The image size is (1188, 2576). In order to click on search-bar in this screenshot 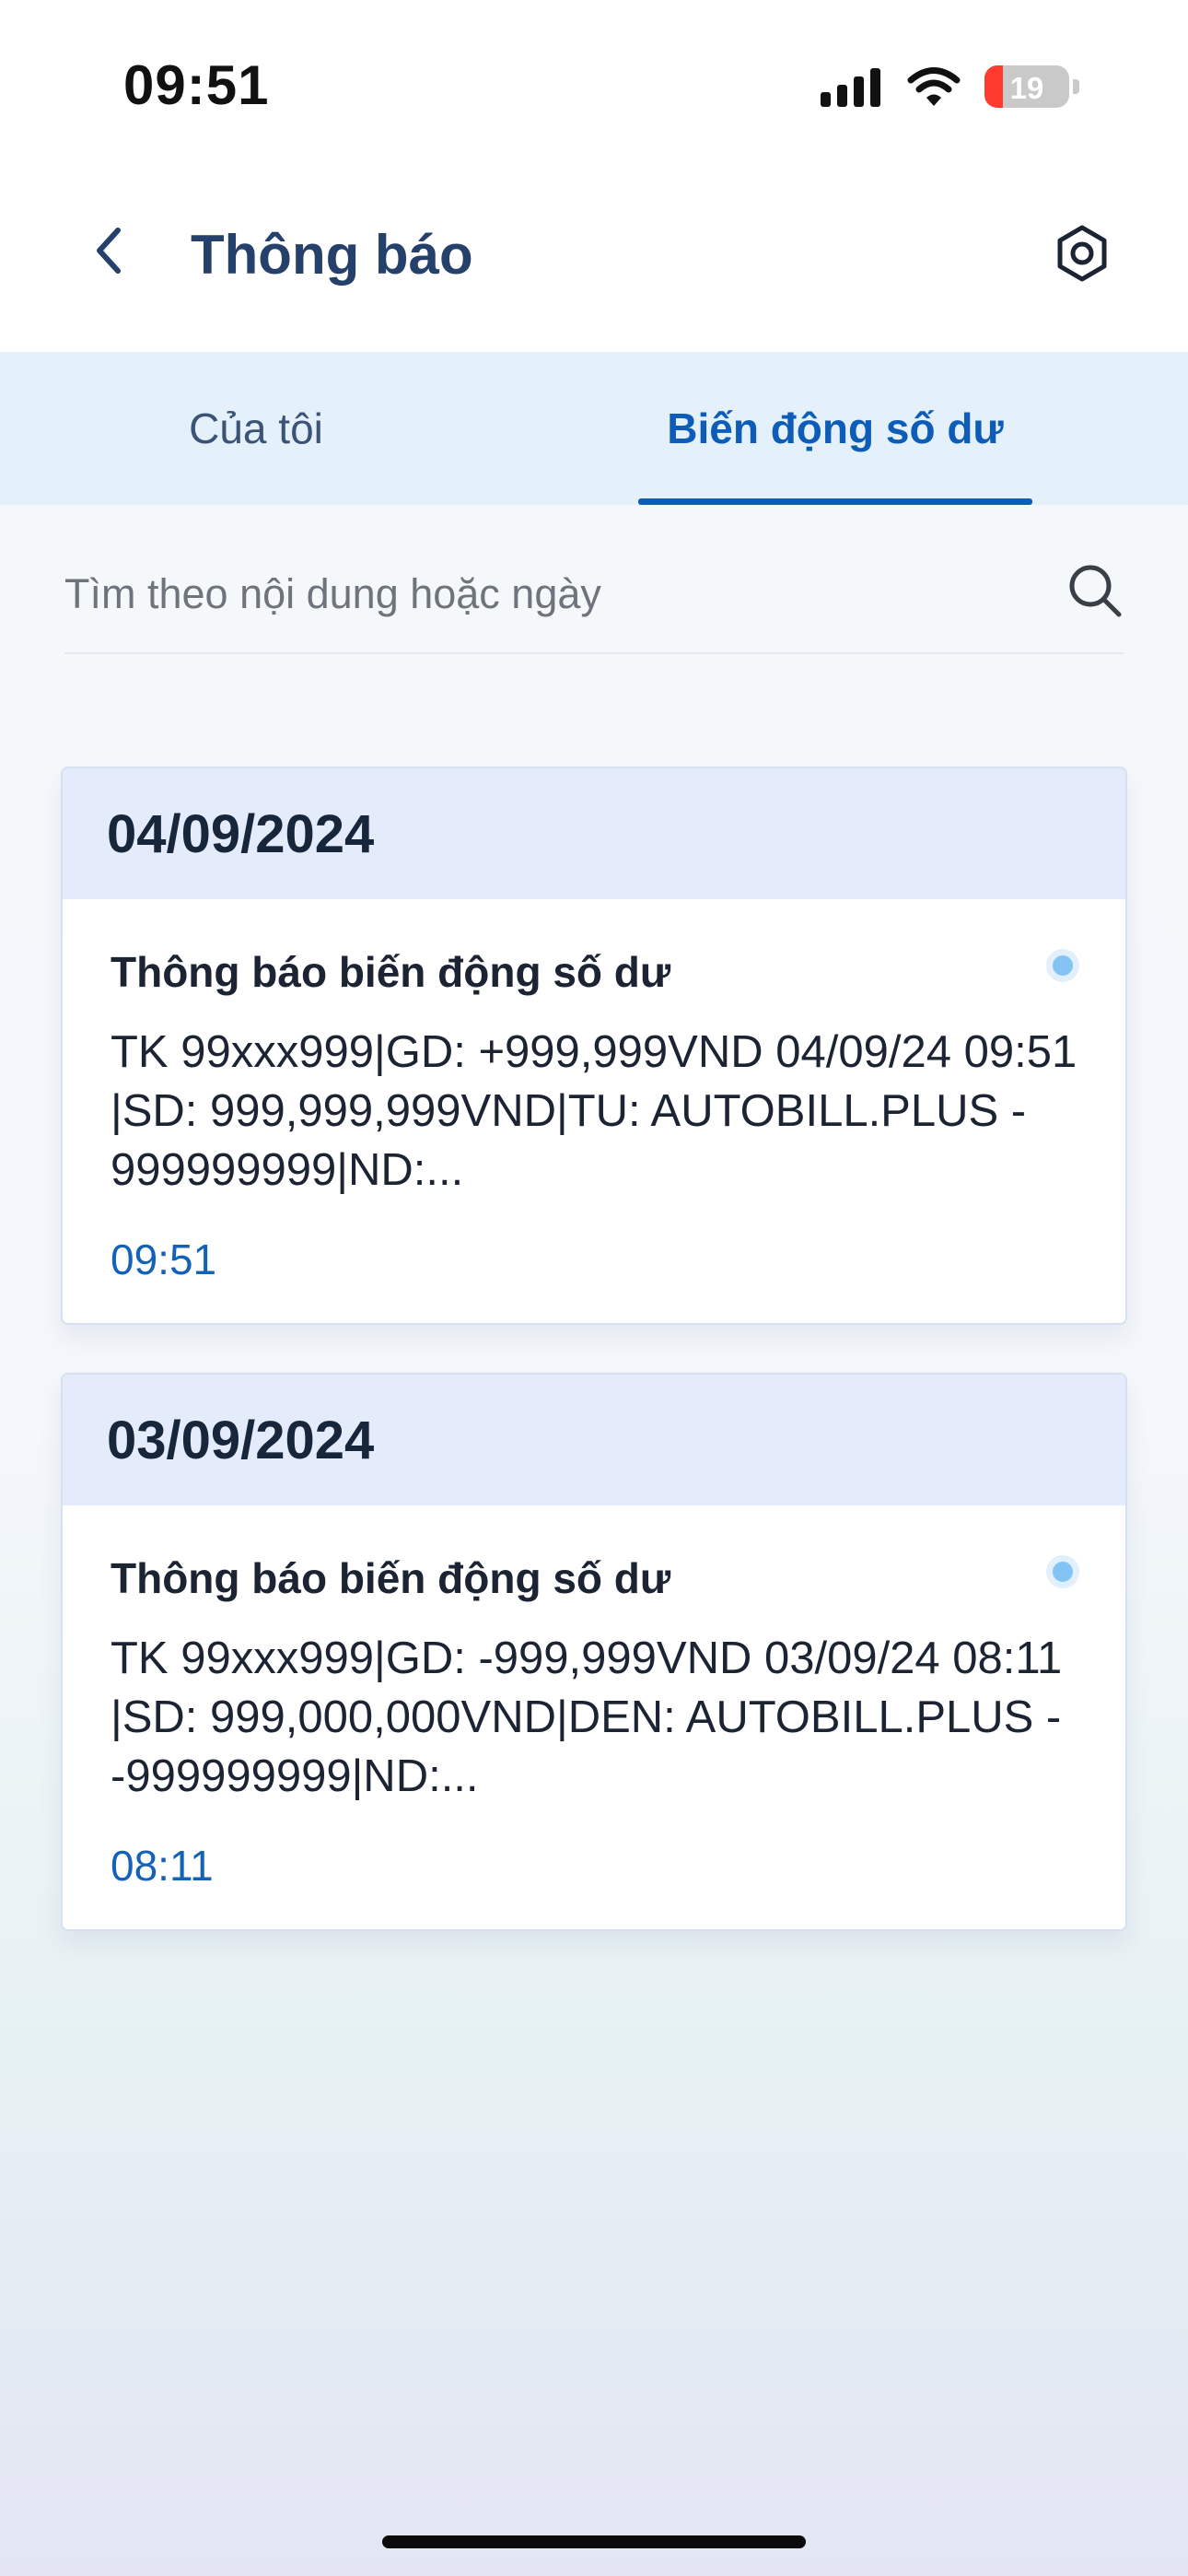, I will do `click(594, 594)`.